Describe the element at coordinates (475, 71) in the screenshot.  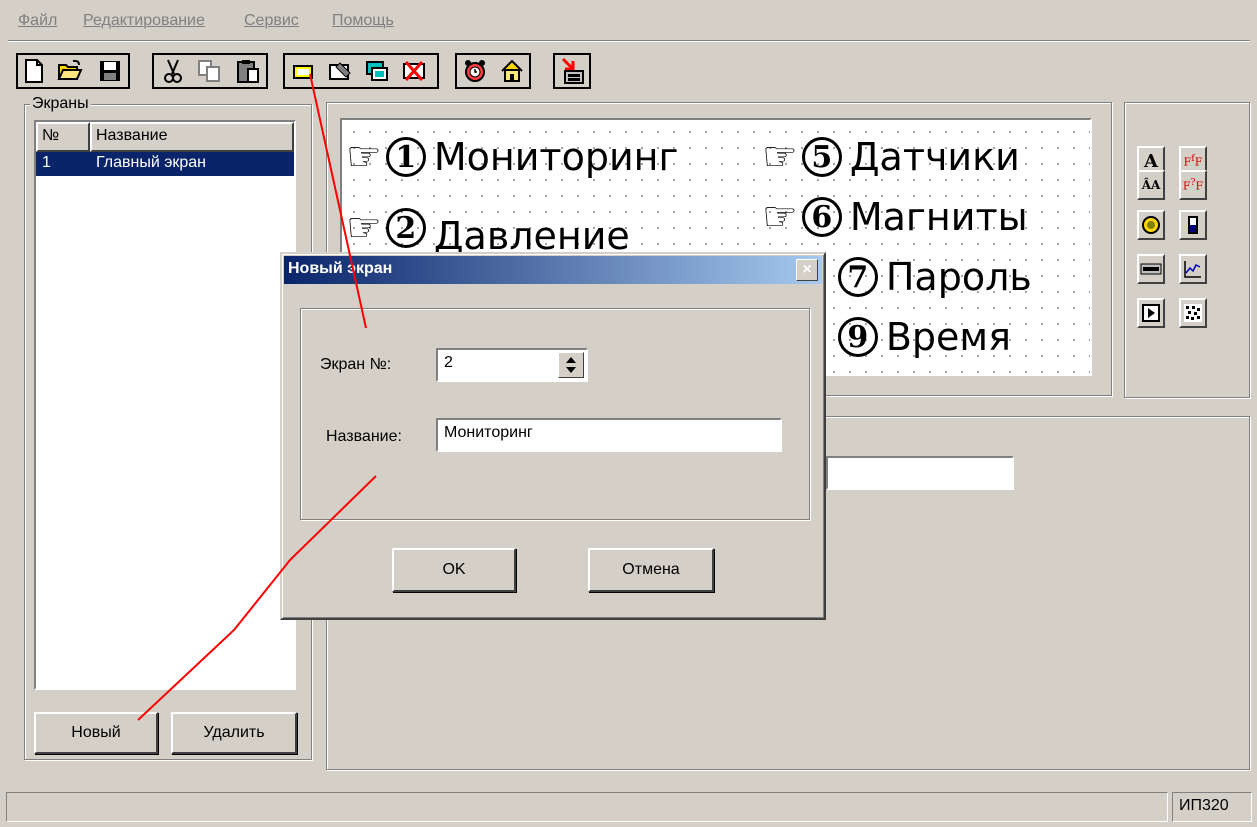
I see `alarm-icon` at that location.